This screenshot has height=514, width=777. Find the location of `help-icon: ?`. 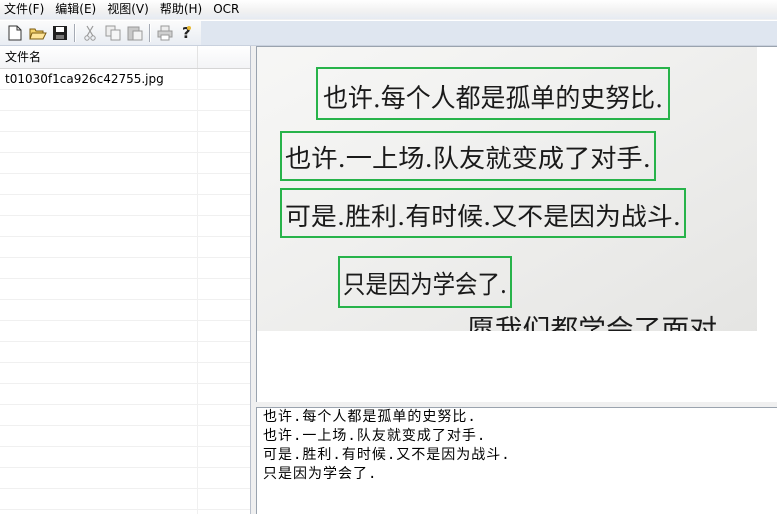

help-icon: ? is located at coordinates (187, 33).